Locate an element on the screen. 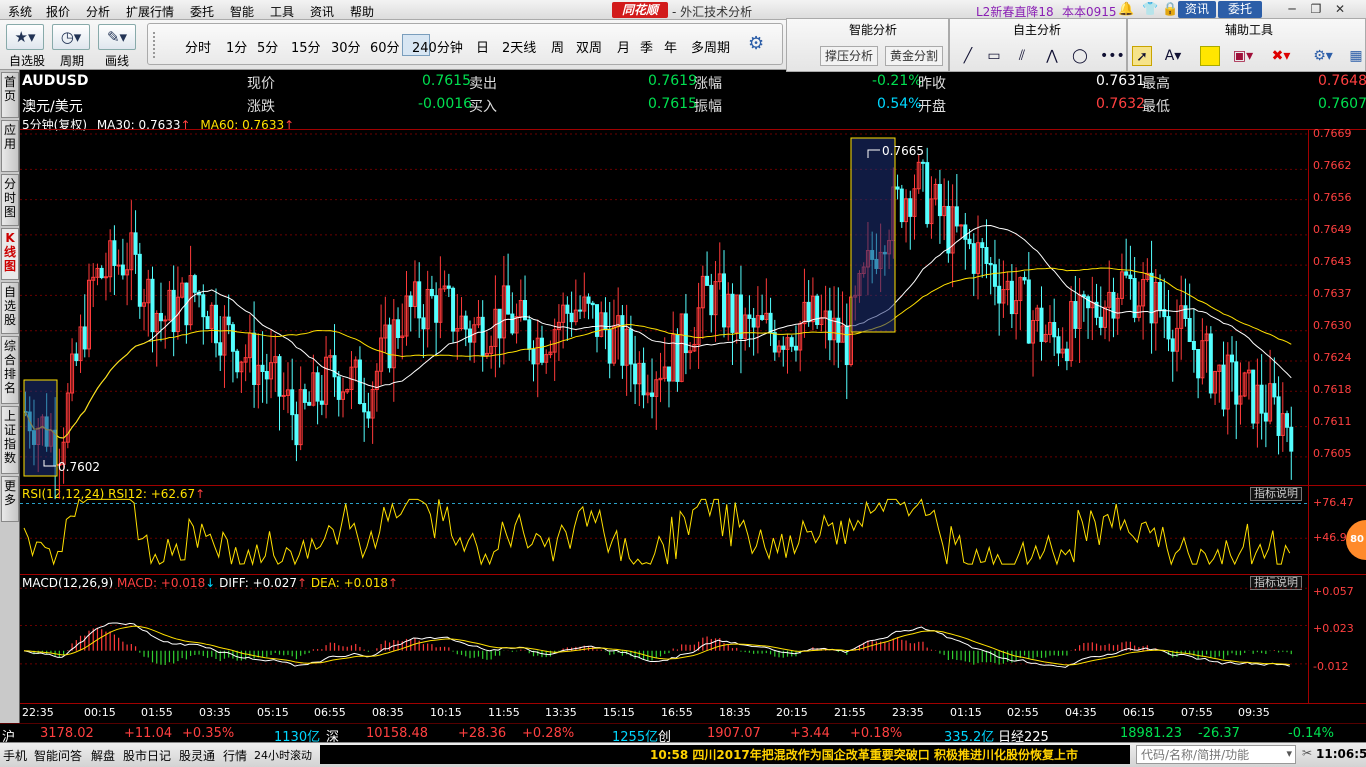 The image size is (1366, 767). cy-index: 1907.07 is located at coordinates (734, 733).